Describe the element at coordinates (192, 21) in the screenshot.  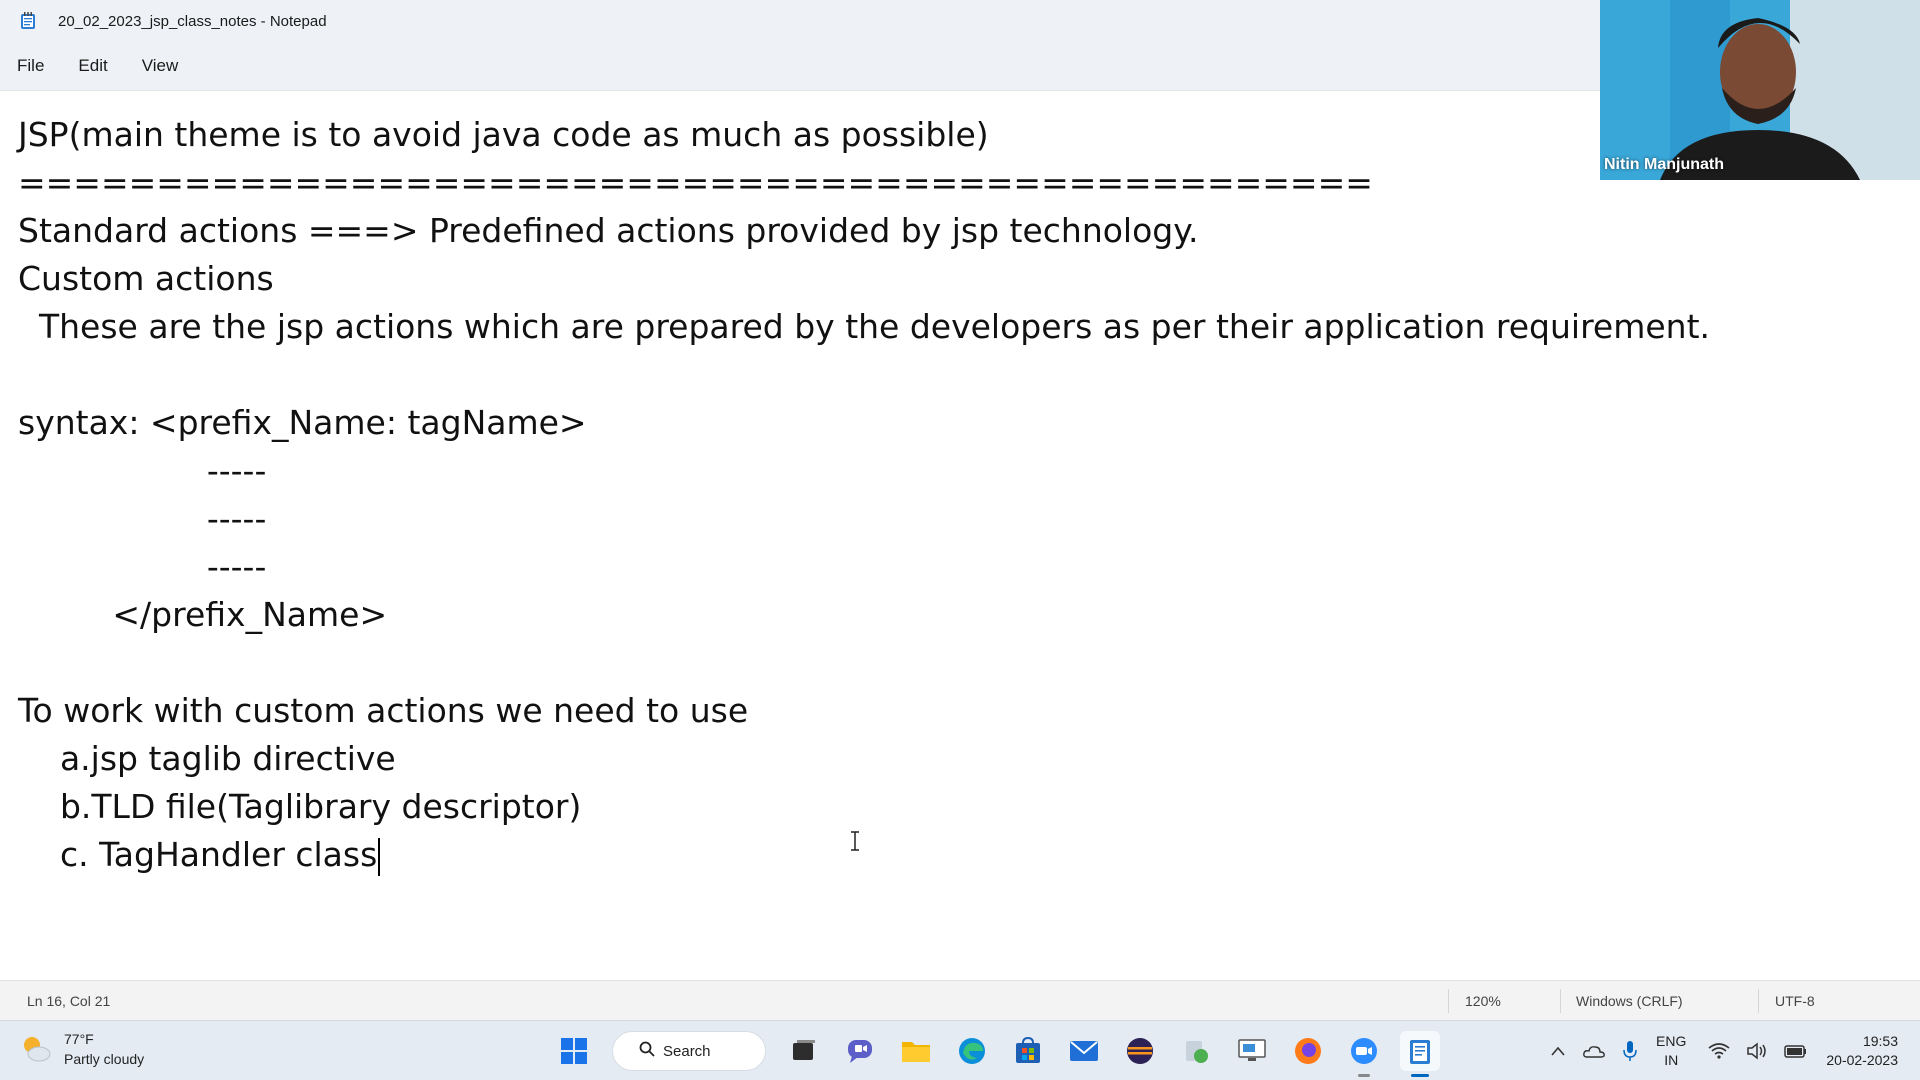
I see `window-title: 20_02_2023_jsp_class_notes - Notepad` at that location.